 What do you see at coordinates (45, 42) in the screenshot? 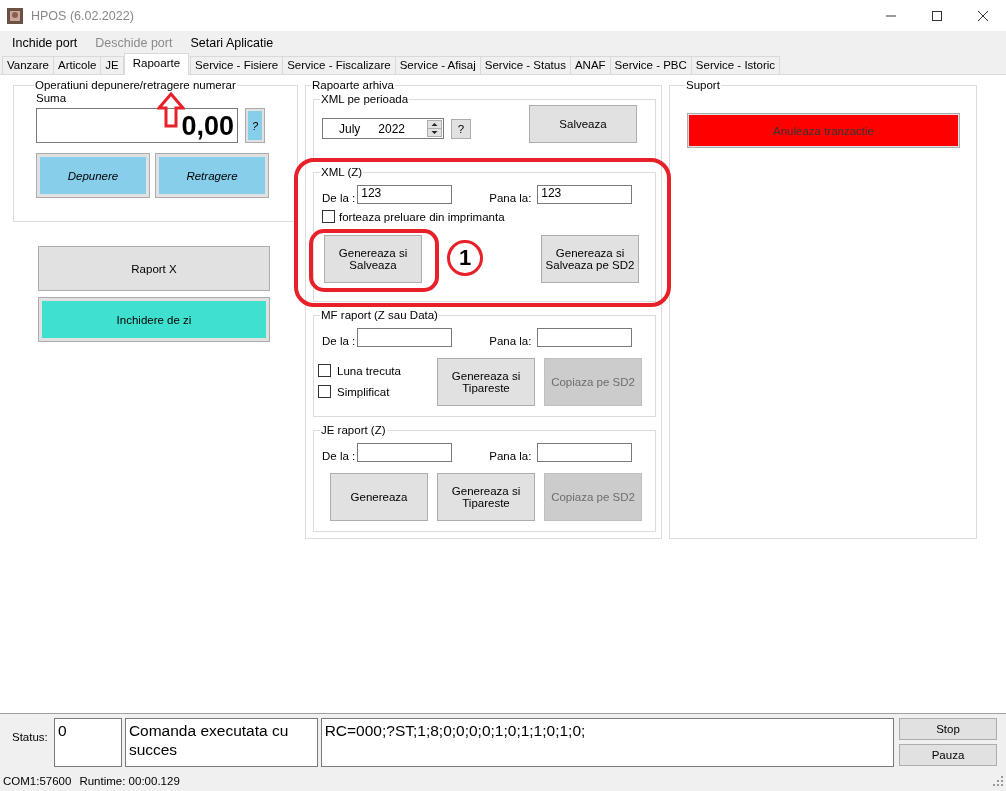
I see `menu-item: Inchide port` at bounding box center [45, 42].